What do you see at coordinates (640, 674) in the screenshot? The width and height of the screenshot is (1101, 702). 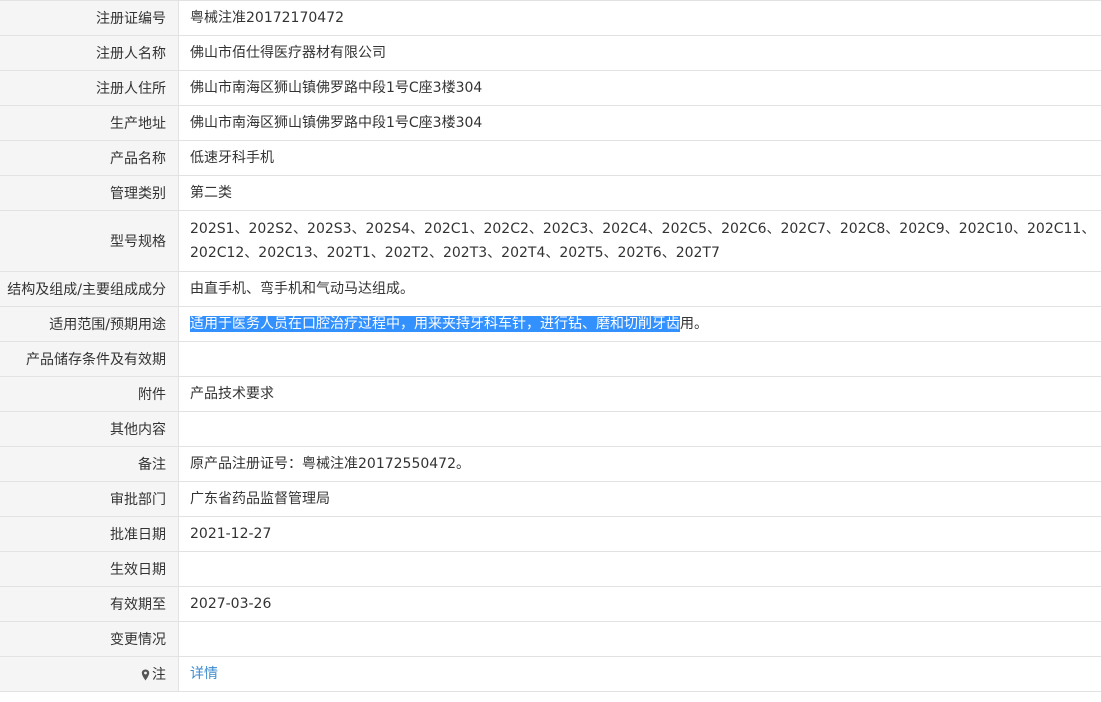 I see `row-value: 详情` at bounding box center [640, 674].